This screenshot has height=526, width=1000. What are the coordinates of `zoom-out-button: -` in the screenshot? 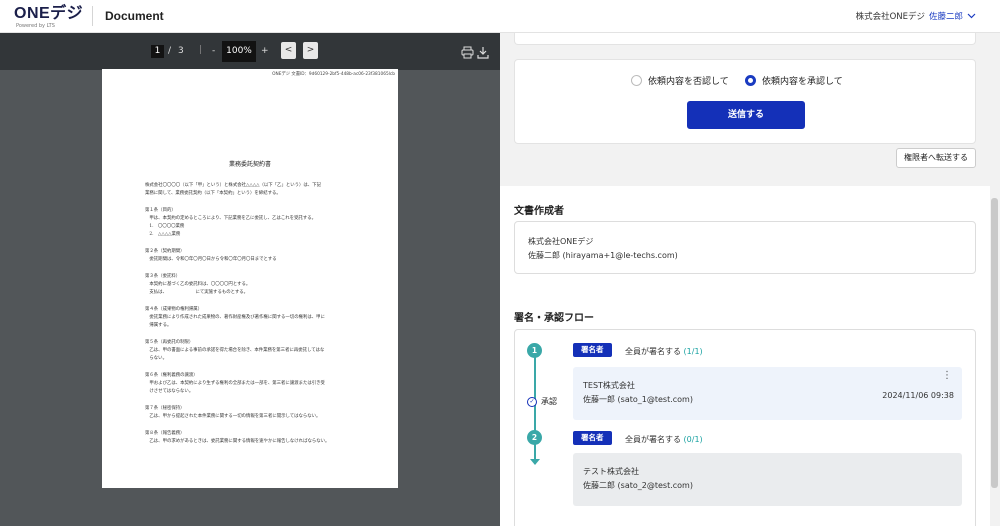 It's located at (213, 51).